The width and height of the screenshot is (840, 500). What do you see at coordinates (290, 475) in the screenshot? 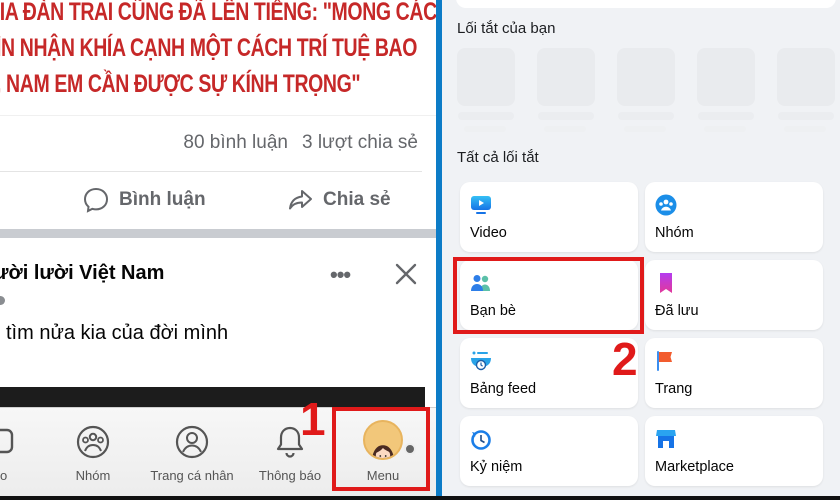
I see `nav-label: Thông báo` at bounding box center [290, 475].